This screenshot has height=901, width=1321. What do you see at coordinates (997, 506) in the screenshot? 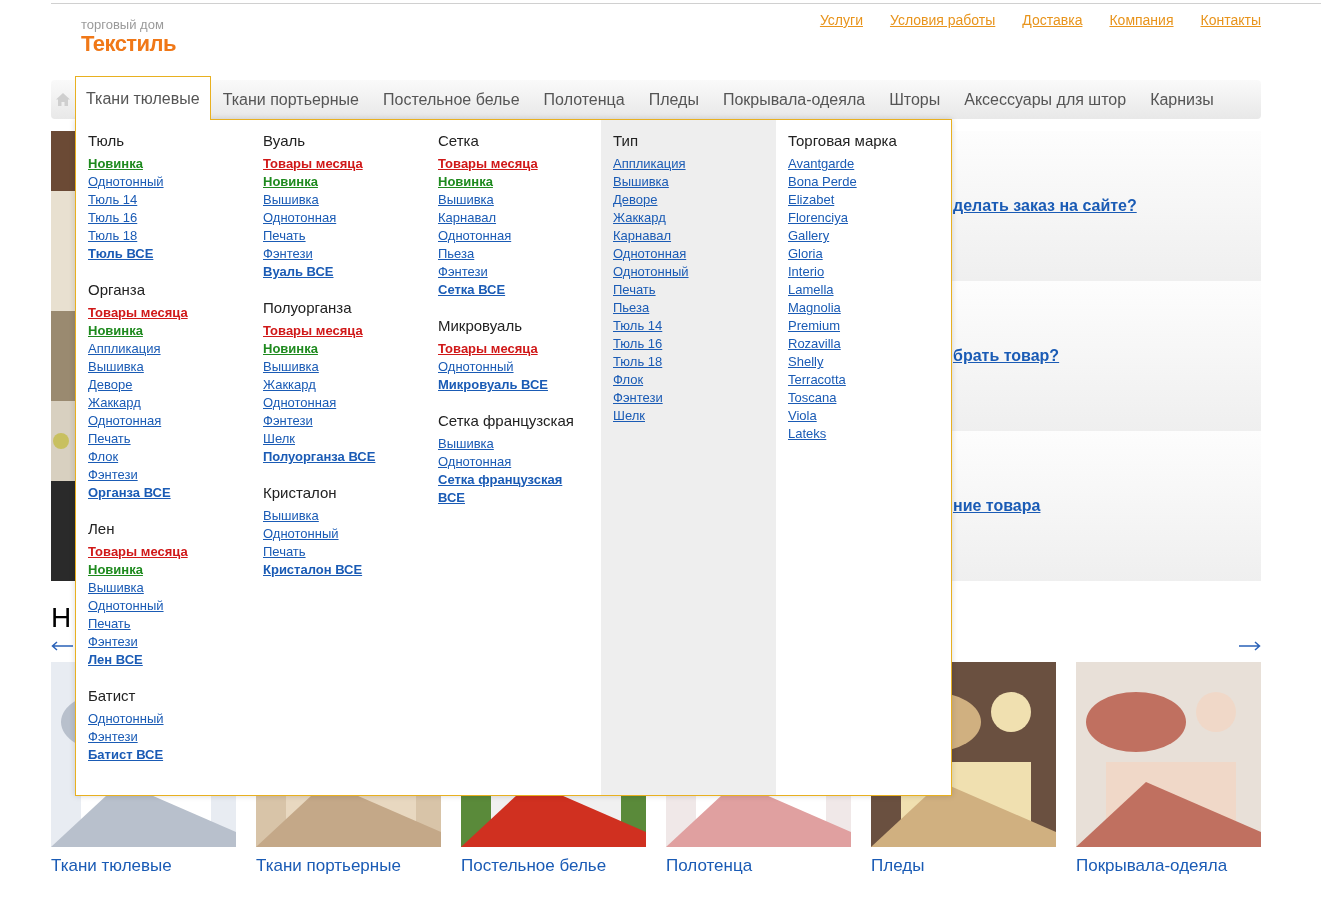
I see `info-link: ние товара` at bounding box center [997, 506].